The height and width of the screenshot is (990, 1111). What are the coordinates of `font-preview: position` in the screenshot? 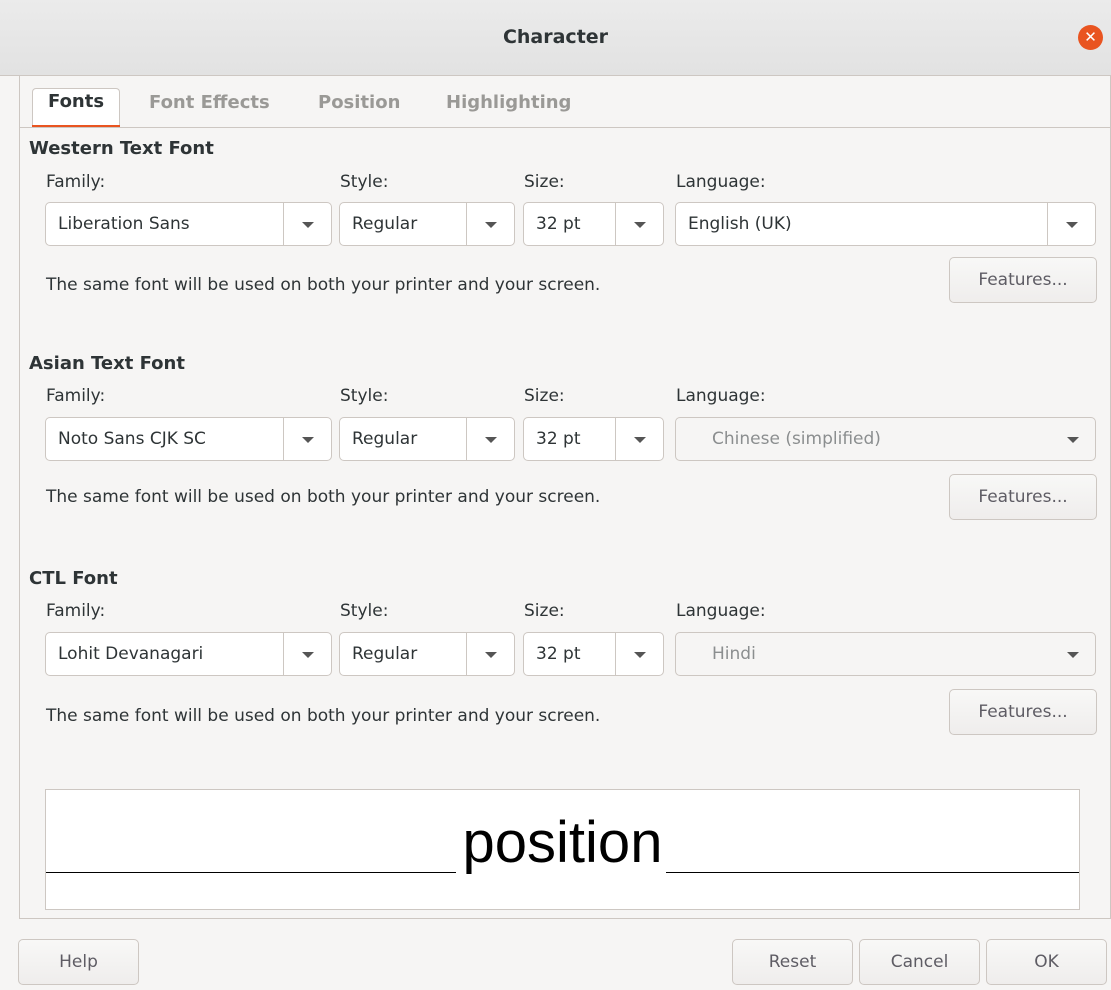 It's located at (562, 849).